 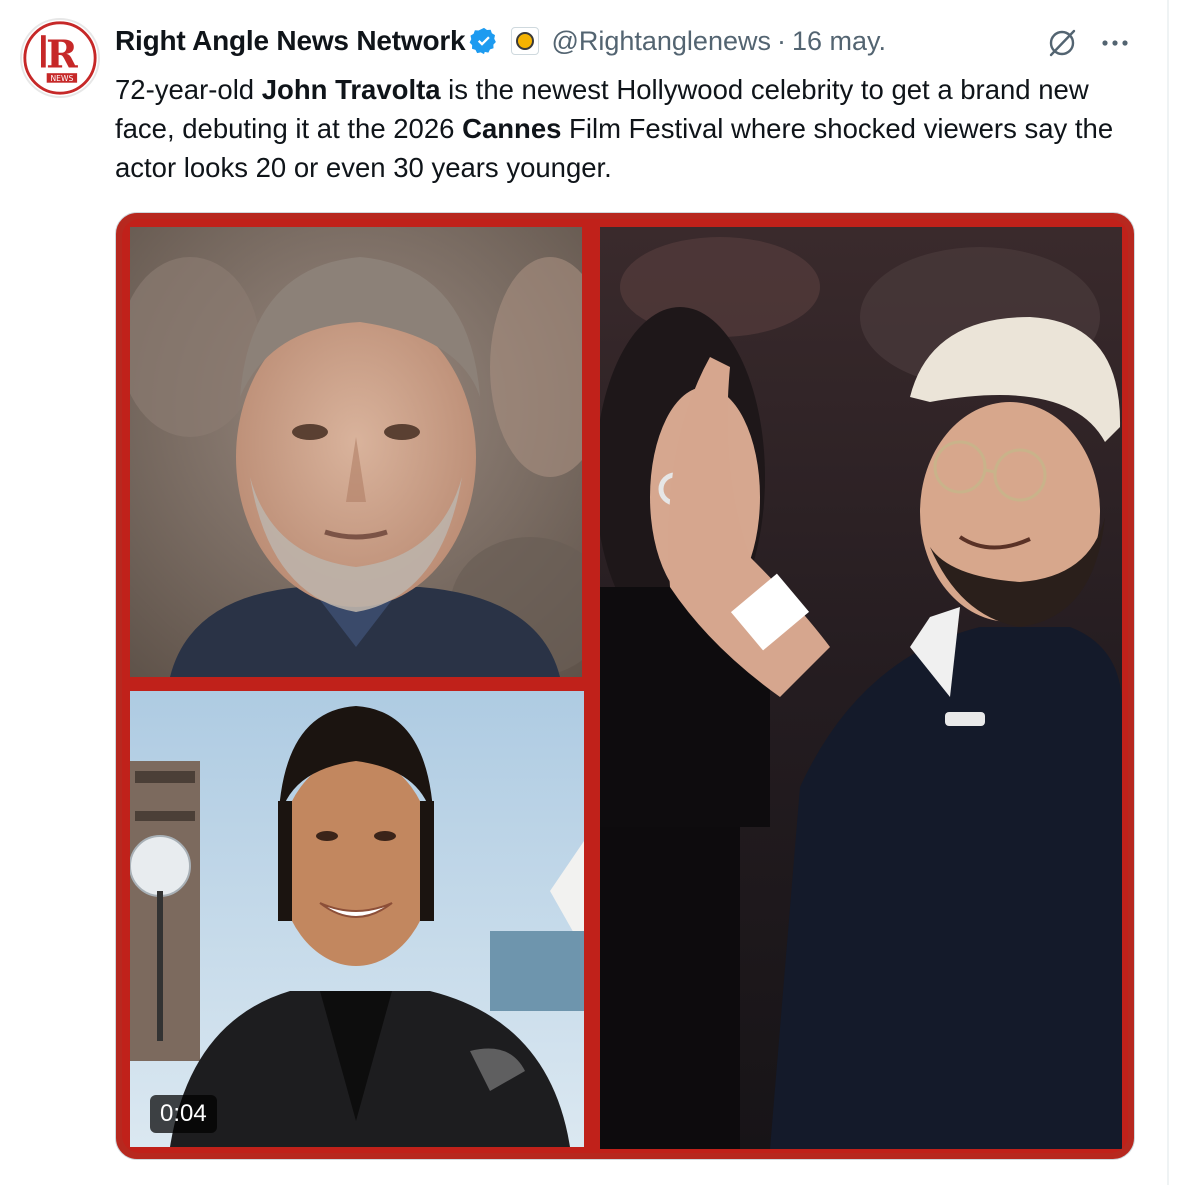 What do you see at coordinates (511, 128) in the screenshot?
I see `tweet-text-bold-place: Cannes` at bounding box center [511, 128].